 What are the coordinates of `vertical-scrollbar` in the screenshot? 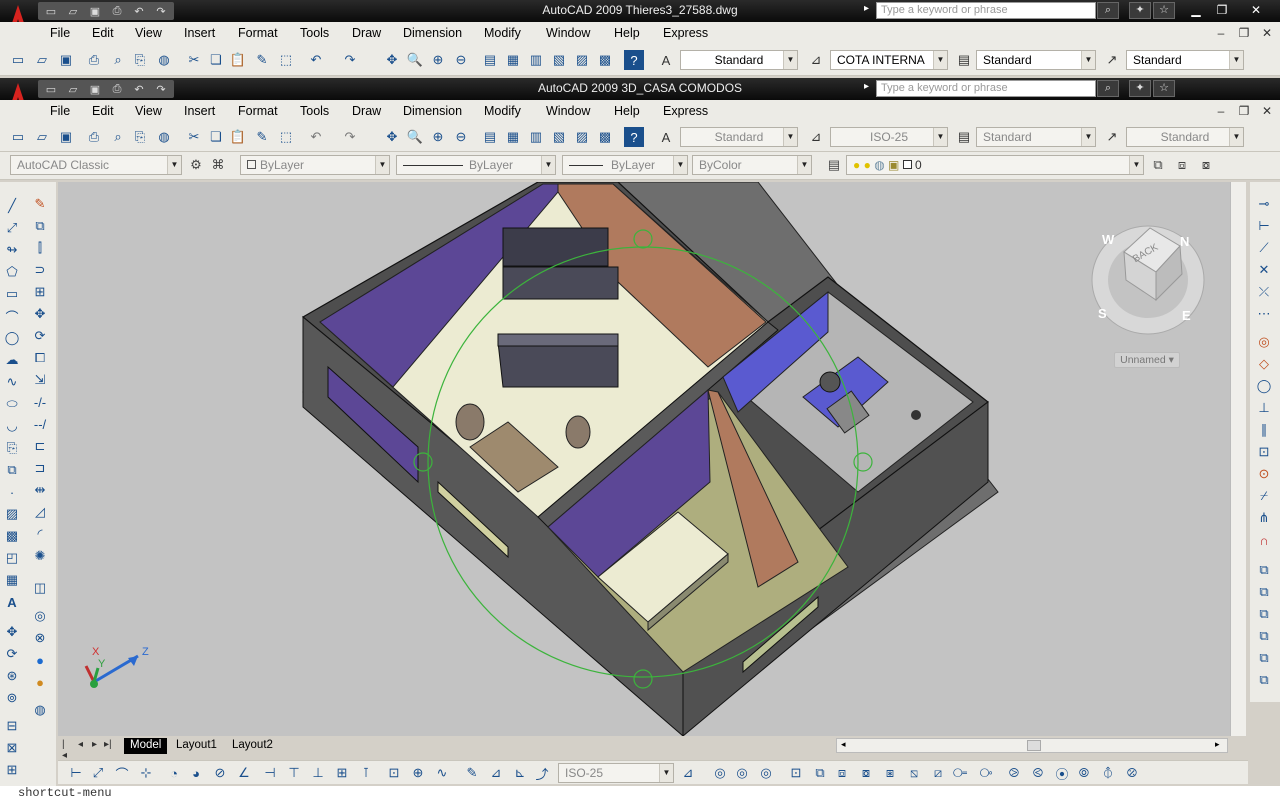 It's located at (1238, 459).